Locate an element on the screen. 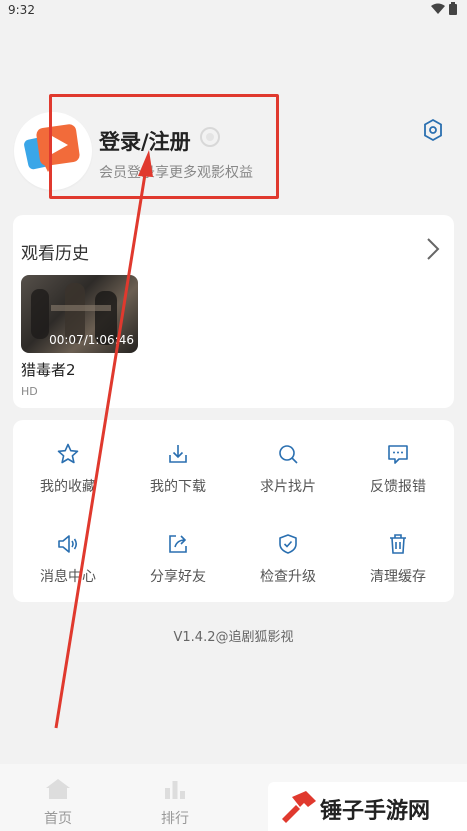 This screenshot has height=831, width=467. watermark: 锤子手游网 is located at coordinates (367, 806).